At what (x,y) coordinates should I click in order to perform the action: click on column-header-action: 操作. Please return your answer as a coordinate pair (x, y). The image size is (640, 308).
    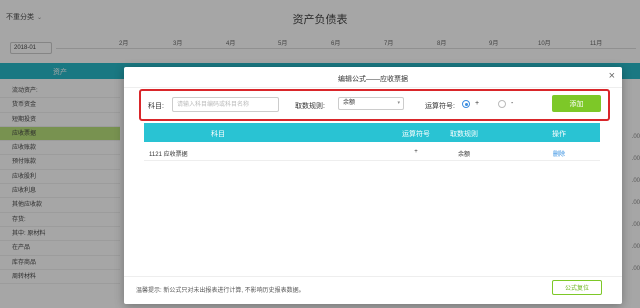
    Looking at the image, I should click on (559, 134).